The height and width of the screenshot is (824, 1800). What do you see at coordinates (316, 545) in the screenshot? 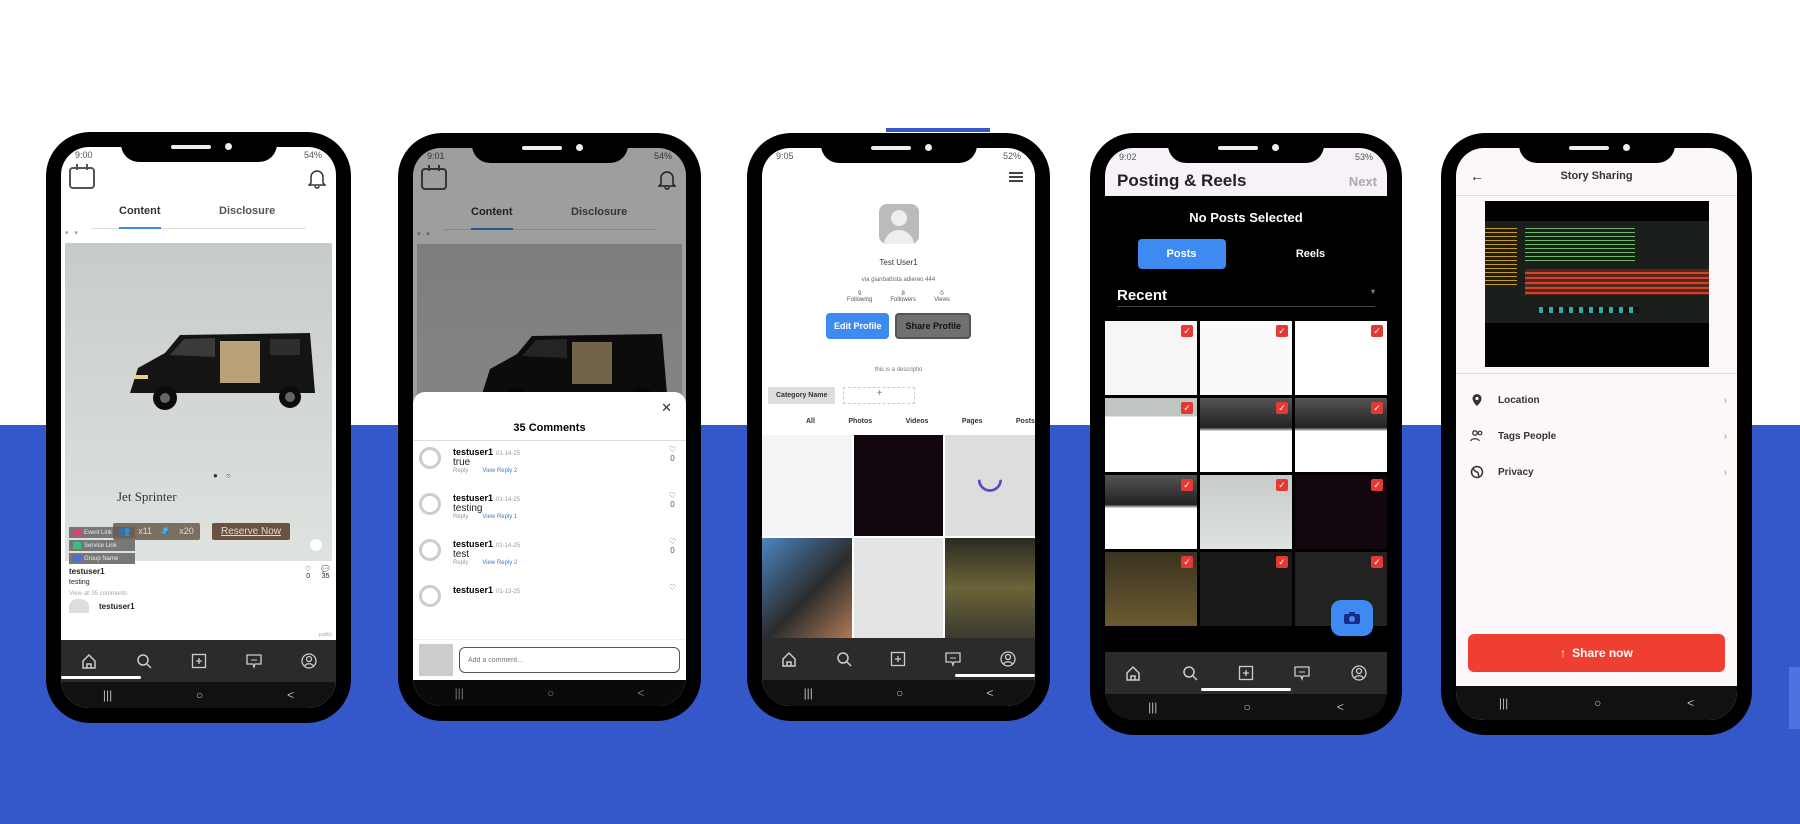
I see `toggle-dot` at bounding box center [316, 545].